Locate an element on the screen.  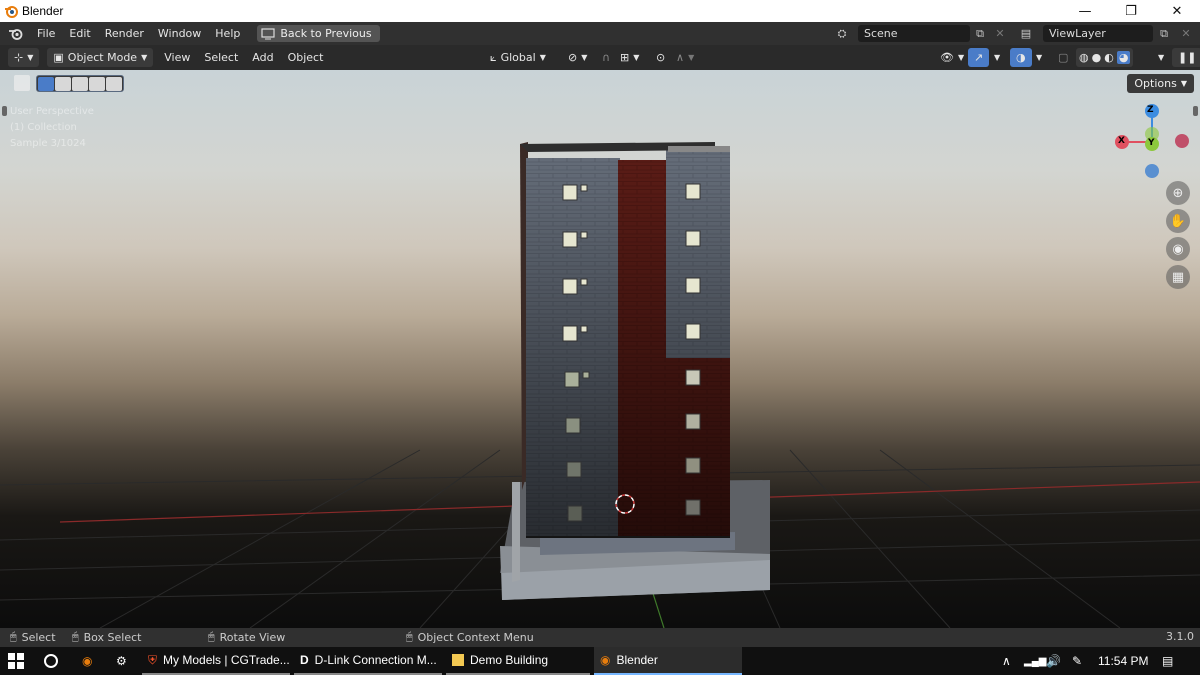
material-shading-icon: ◐ is located at coordinates (1109, 57).